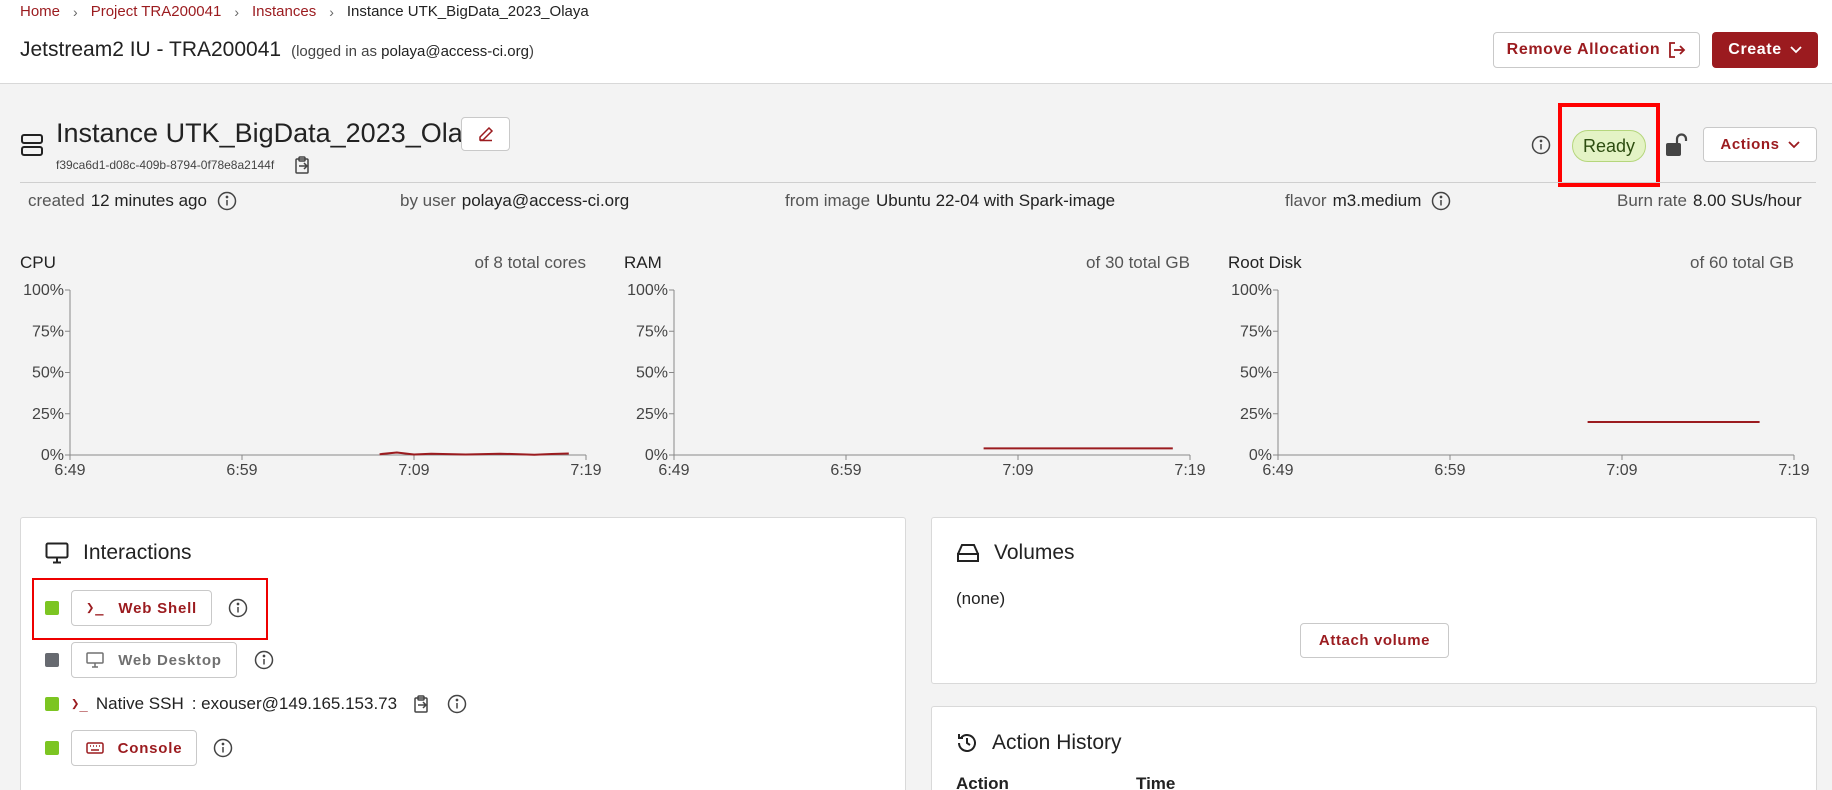 The height and width of the screenshot is (790, 1832). Describe the element at coordinates (165, 165) in the screenshot. I see `instance-id: f39ca6d1-d08c-409b-8794-0f78e8a2144f` at that location.